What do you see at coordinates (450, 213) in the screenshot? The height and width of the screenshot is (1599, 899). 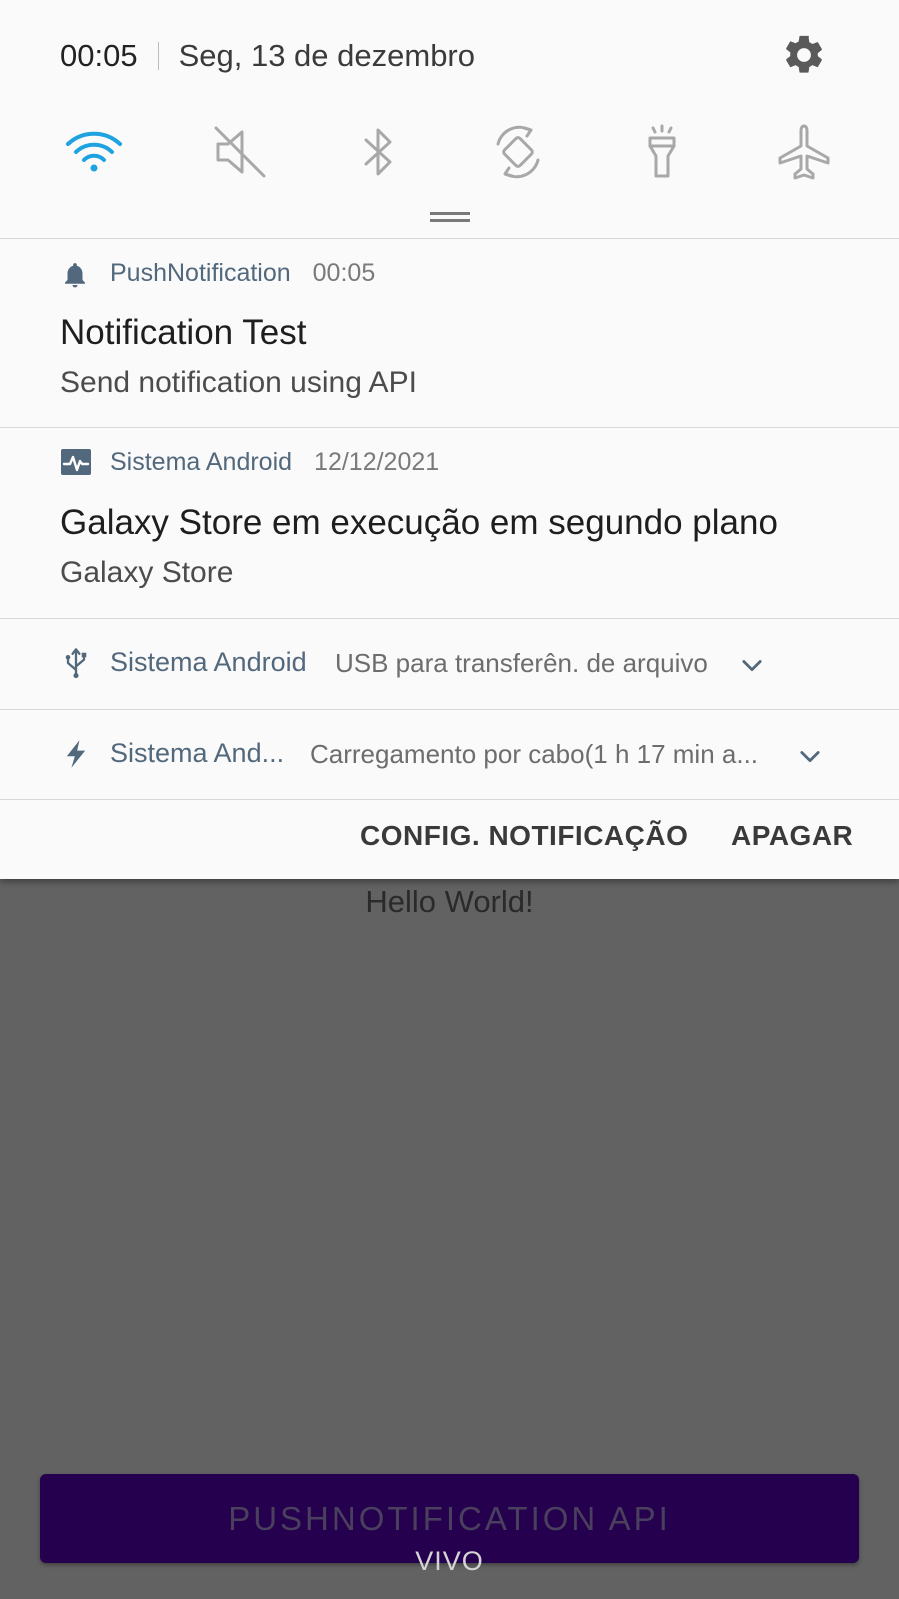 I see `drag-handle` at bounding box center [450, 213].